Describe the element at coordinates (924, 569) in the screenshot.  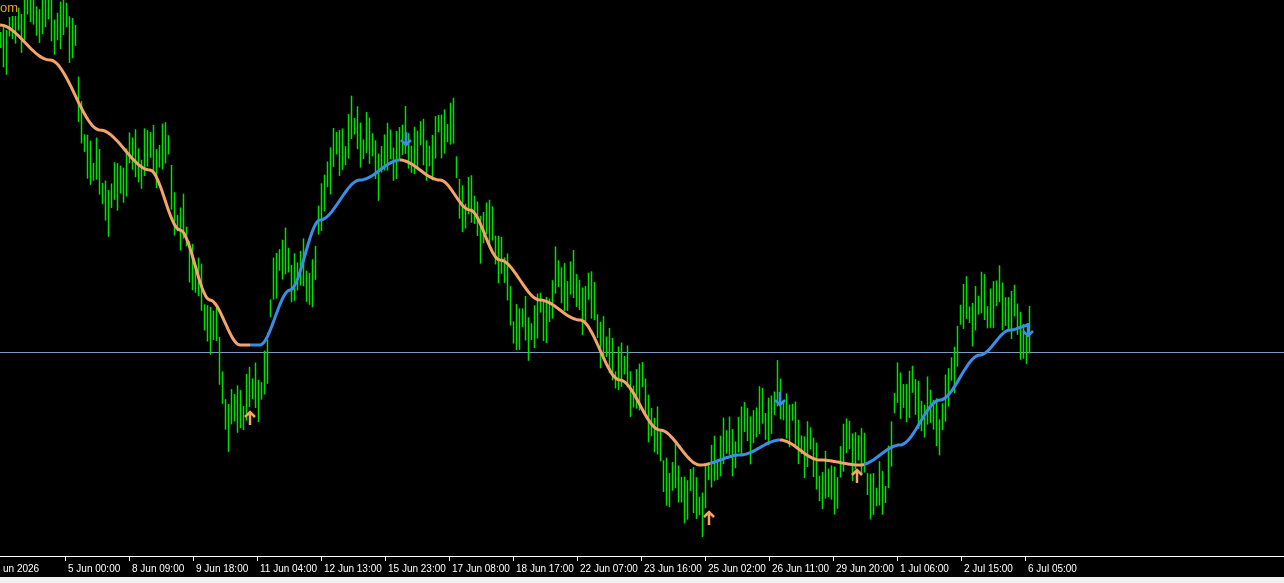
I see `time-label: 1 Jul 06:00` at that location.